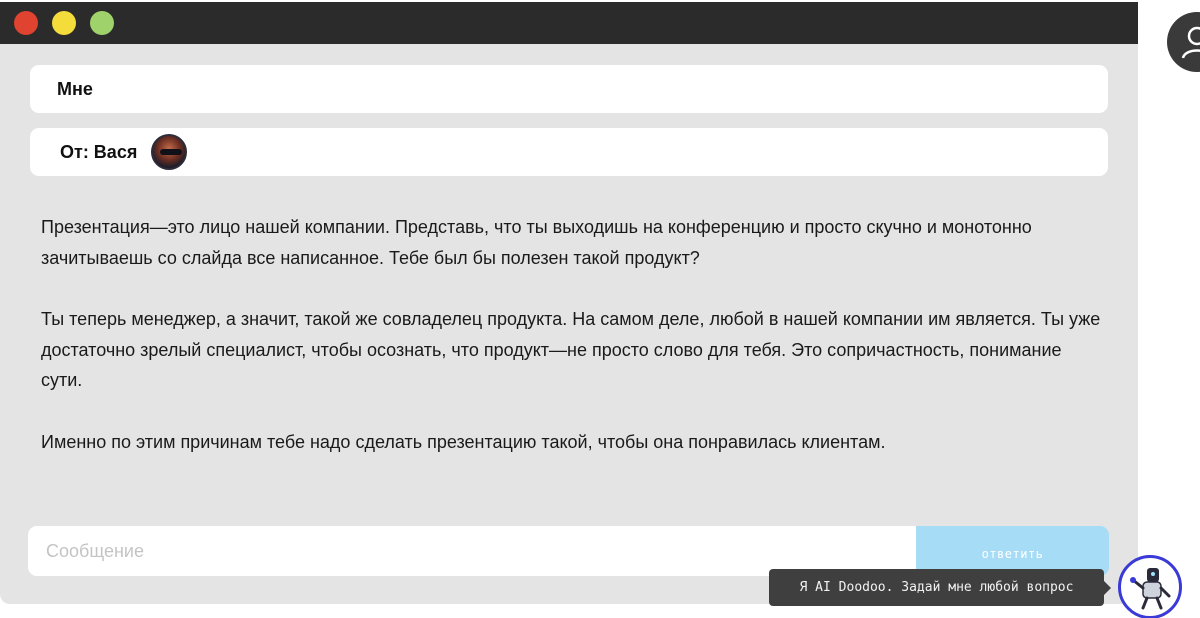 The width and height of the screenshot is (1200, 618). Describe the element at coordinates (75, 88) in the screenshot. I see `recipient-label: Мне` at that location.